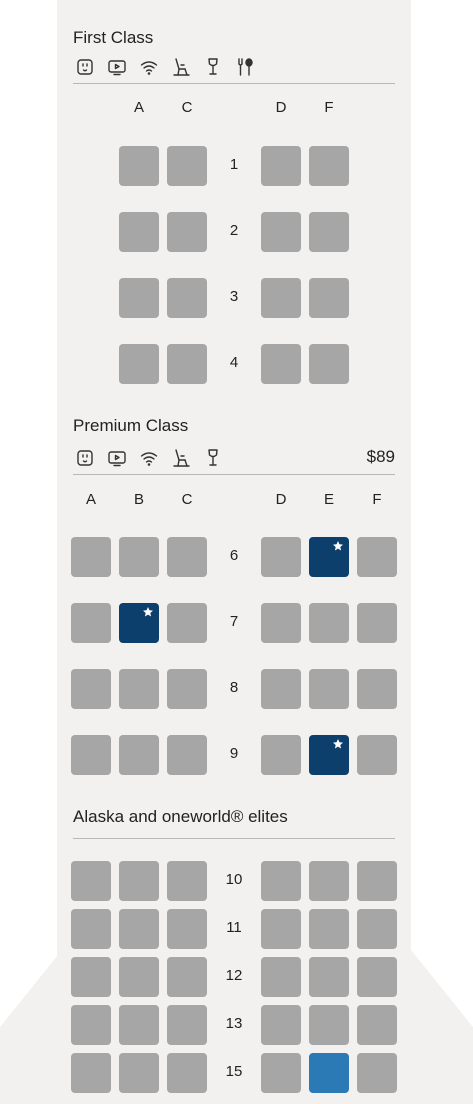  What do you see at coordinates (187, 755) in the screenshot?
I see `seat-9c` at bounding box center [187, 755].